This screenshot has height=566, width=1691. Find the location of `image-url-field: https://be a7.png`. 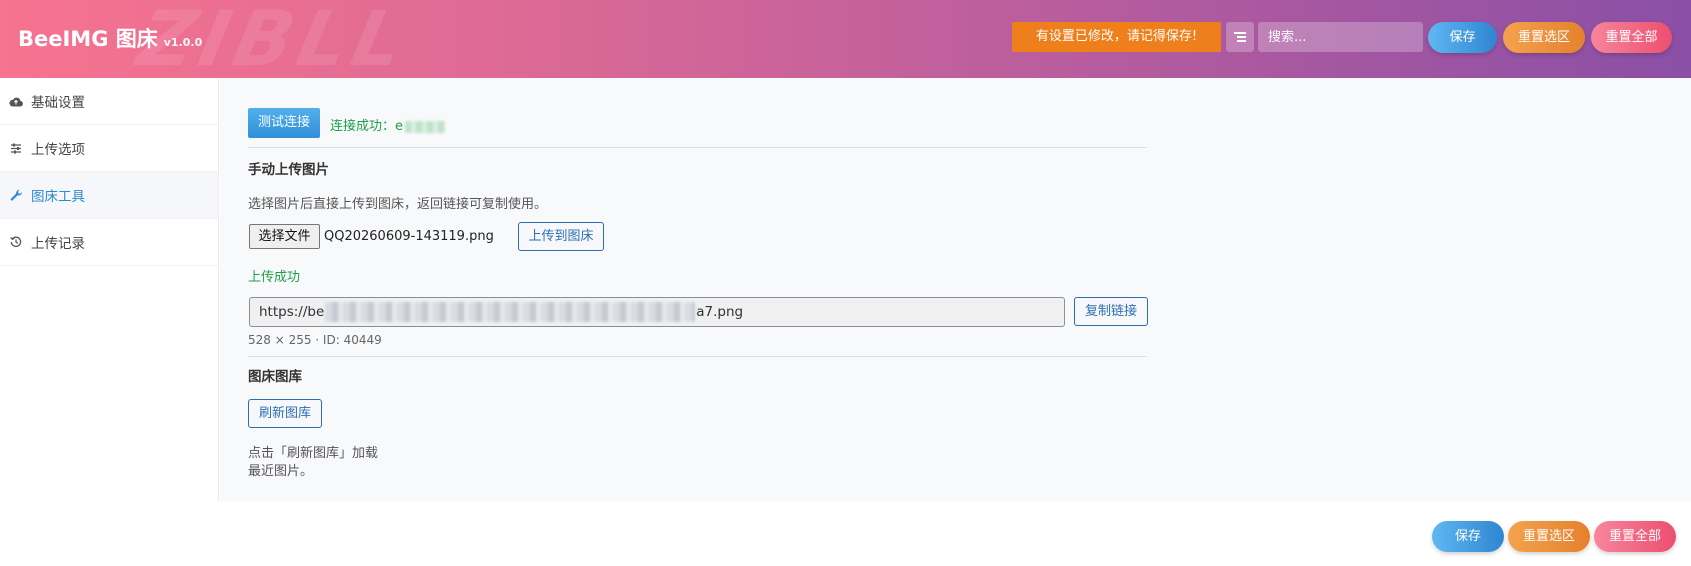

image-url-field: https://be a7.png is located at coordinates (657, 312).